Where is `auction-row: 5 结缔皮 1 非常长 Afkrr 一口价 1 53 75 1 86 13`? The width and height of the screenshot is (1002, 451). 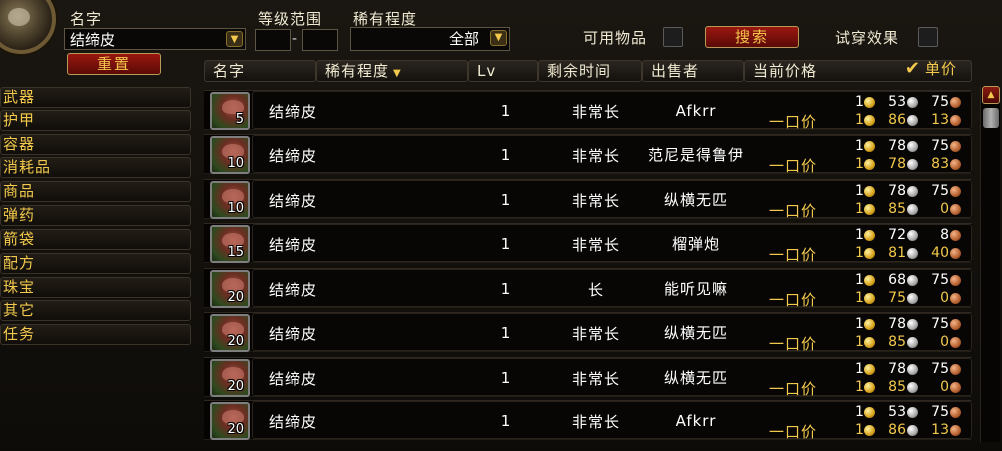 auction-row: 5 结缔皮 1 非常长 Afkrr 一口价 1 53 75 1 86 13 is located at coordinates (588, 110).